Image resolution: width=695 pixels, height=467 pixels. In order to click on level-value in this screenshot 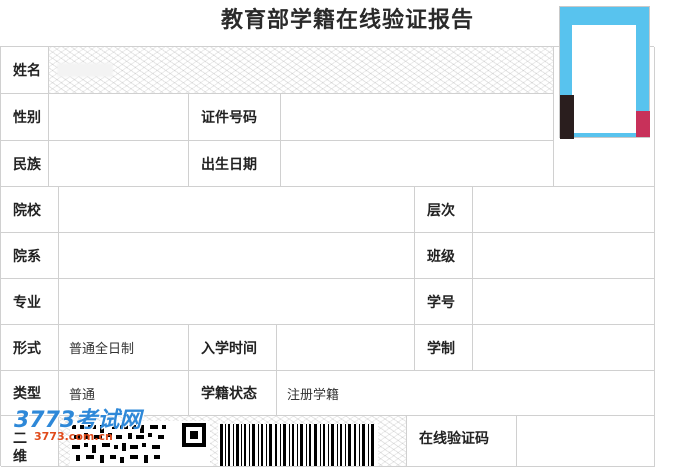, I will do `click(564, 210)`.